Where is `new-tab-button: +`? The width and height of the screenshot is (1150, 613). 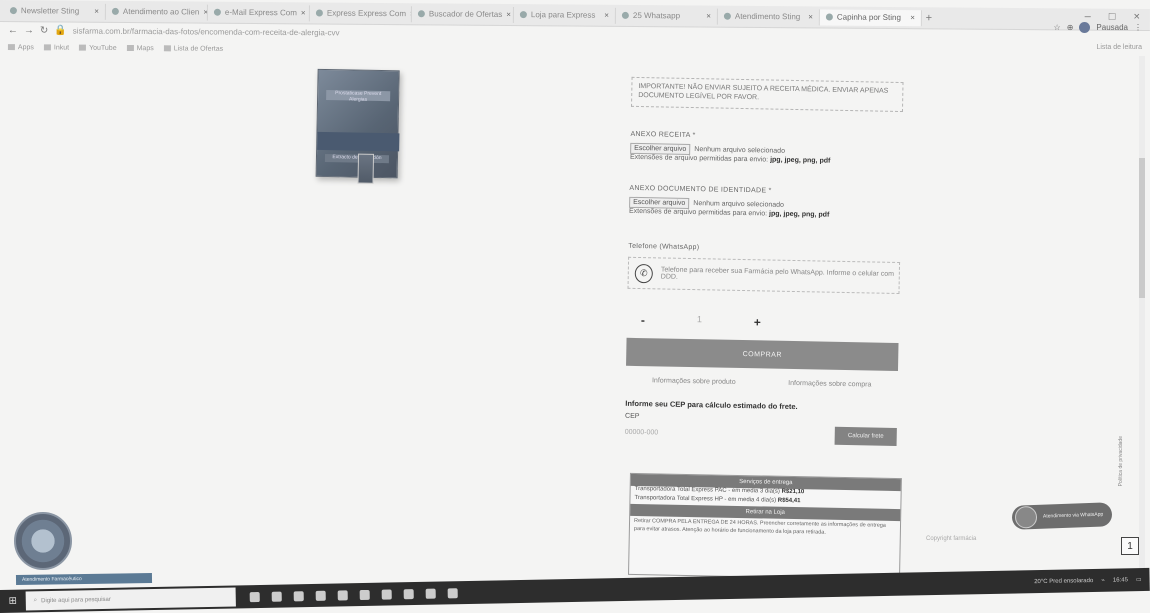 new-tab-button: + is located at coordinates (929, 18).